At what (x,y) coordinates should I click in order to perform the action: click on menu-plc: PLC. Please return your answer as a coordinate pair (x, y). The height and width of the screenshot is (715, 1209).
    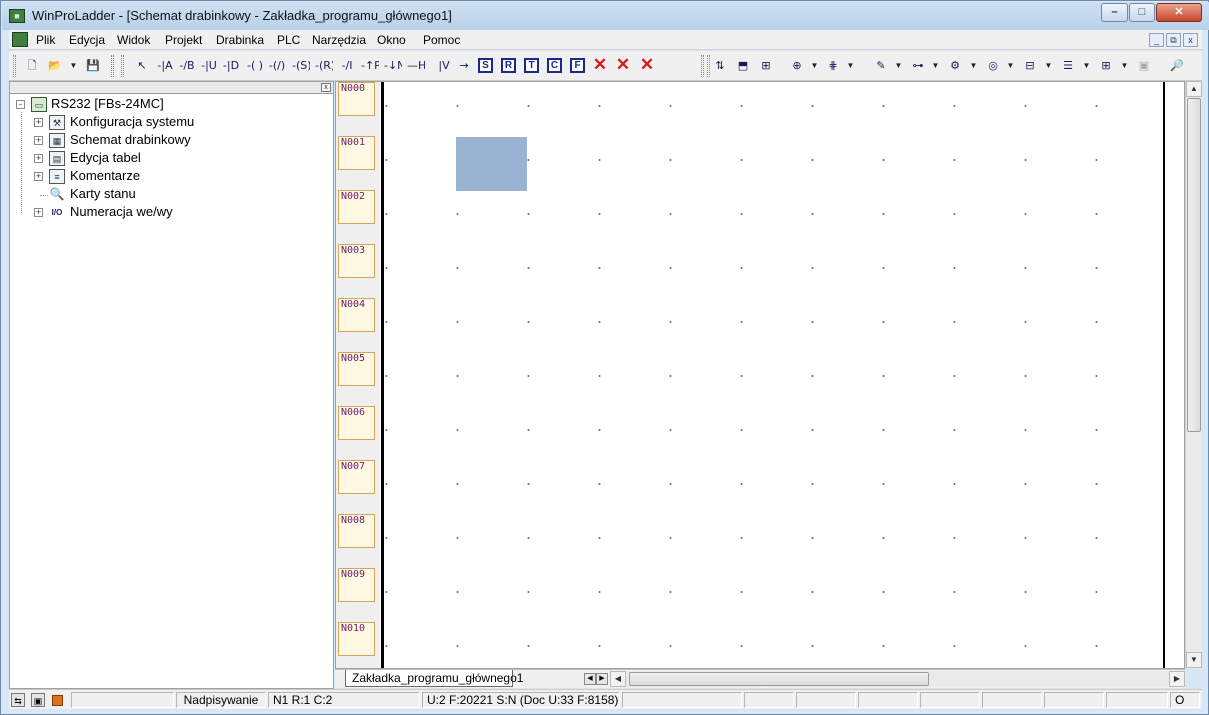
    Looking at the image, I should click on (288, 40).